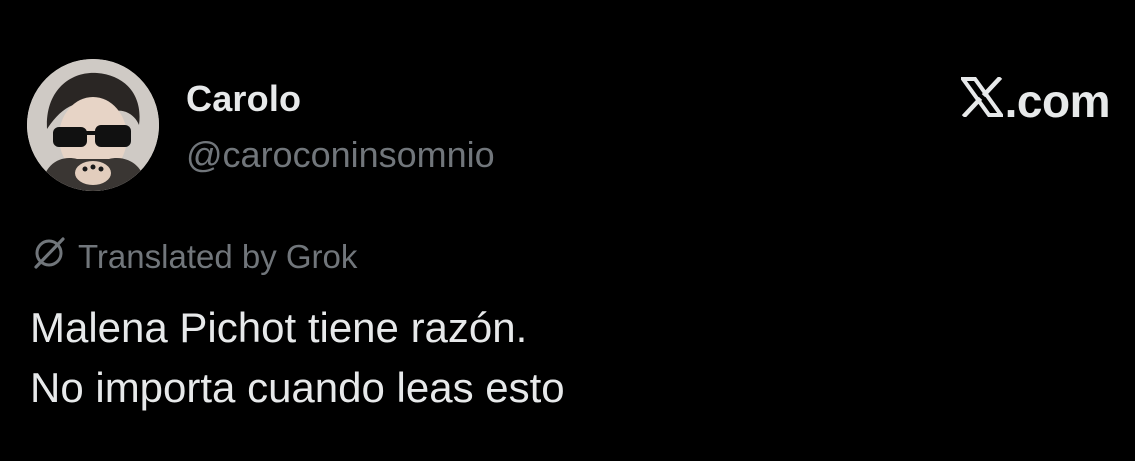 The width and height of the screenshot is (1135, 461). I want to click on x-logo-icon, so click(981, 101).